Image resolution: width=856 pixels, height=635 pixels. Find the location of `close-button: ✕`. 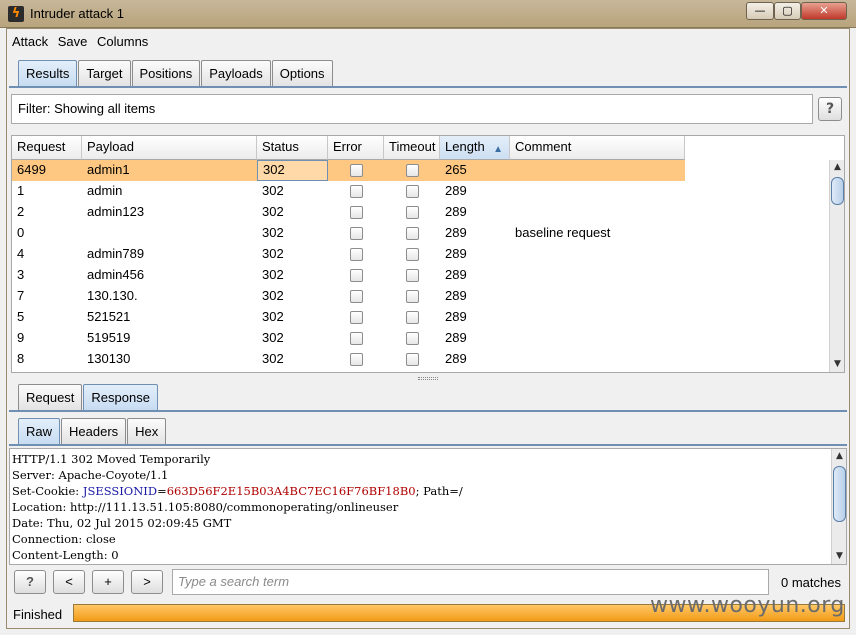

close-button: ✕ is located at coordinates (824, 11).